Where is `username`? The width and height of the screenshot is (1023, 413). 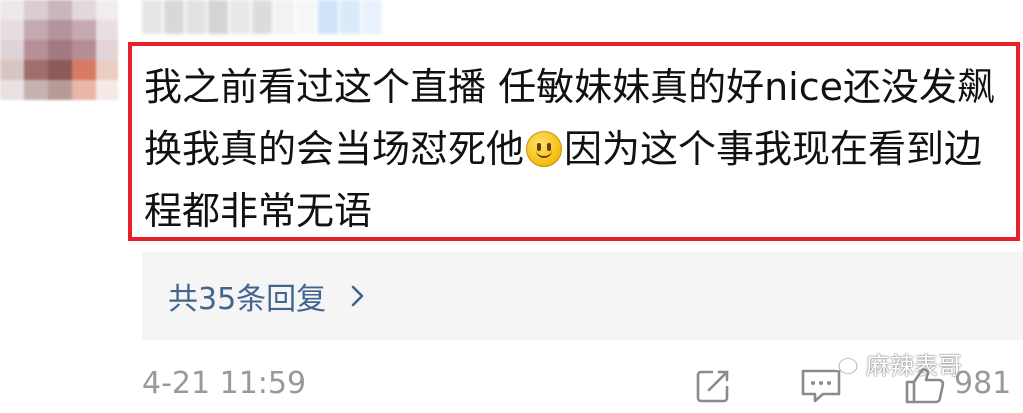
username is located at coordinates (262, 17).